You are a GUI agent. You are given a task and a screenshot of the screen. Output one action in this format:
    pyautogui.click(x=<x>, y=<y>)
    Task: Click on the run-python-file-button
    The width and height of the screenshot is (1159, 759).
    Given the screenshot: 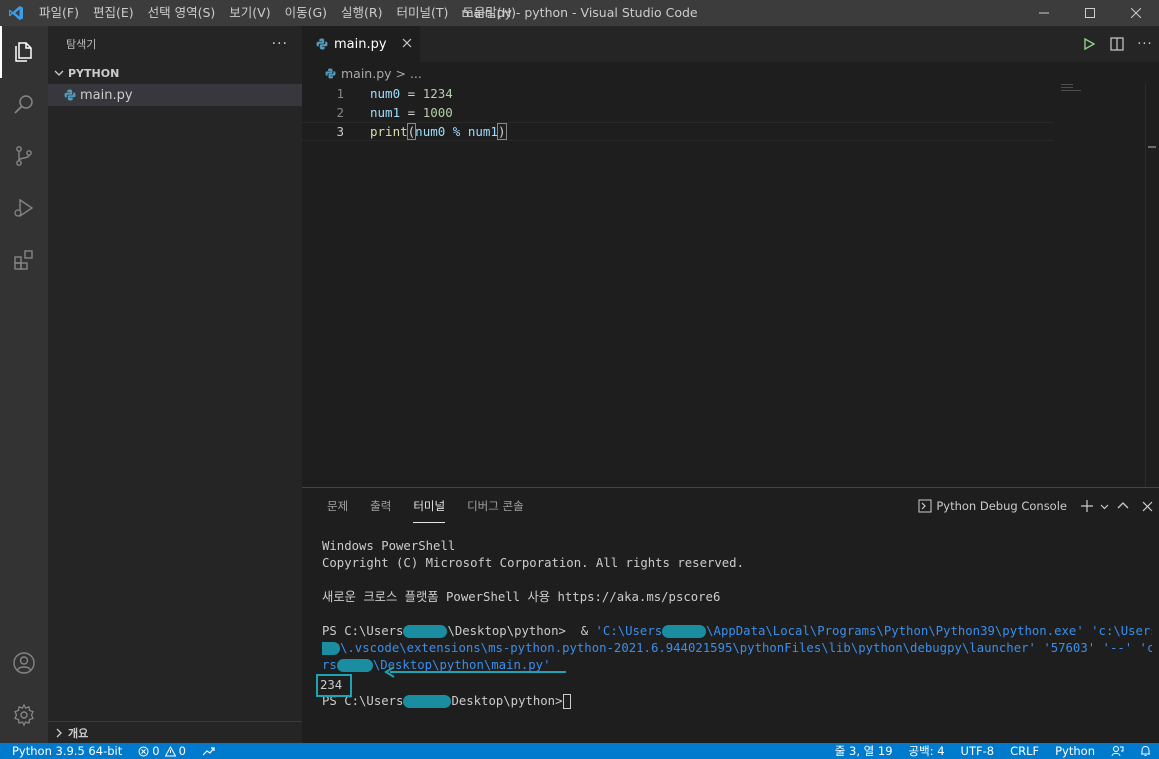 What is the action you would take?
    pyautogui.click(x=1089, y=44)
    